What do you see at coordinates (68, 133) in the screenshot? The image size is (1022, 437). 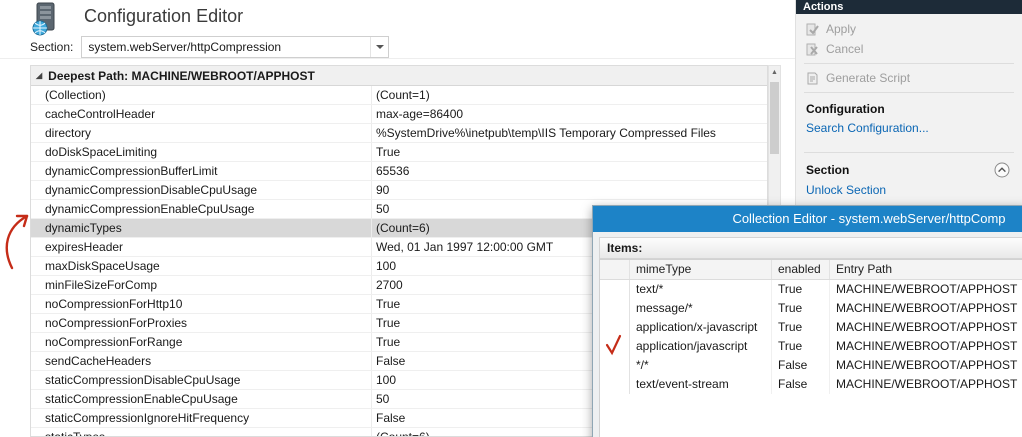 I see `property-name: directory` at bounding box center [68, 133].